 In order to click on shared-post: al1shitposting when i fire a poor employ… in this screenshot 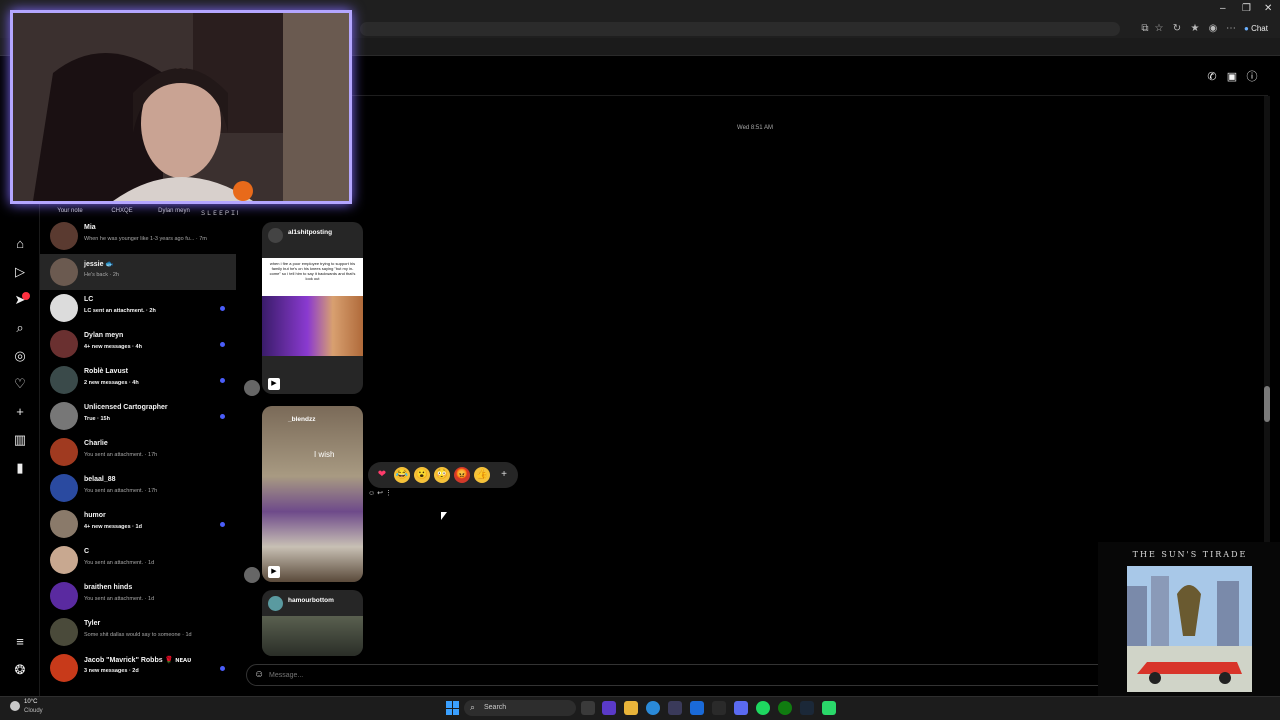, I will do `click(312, 308)`.